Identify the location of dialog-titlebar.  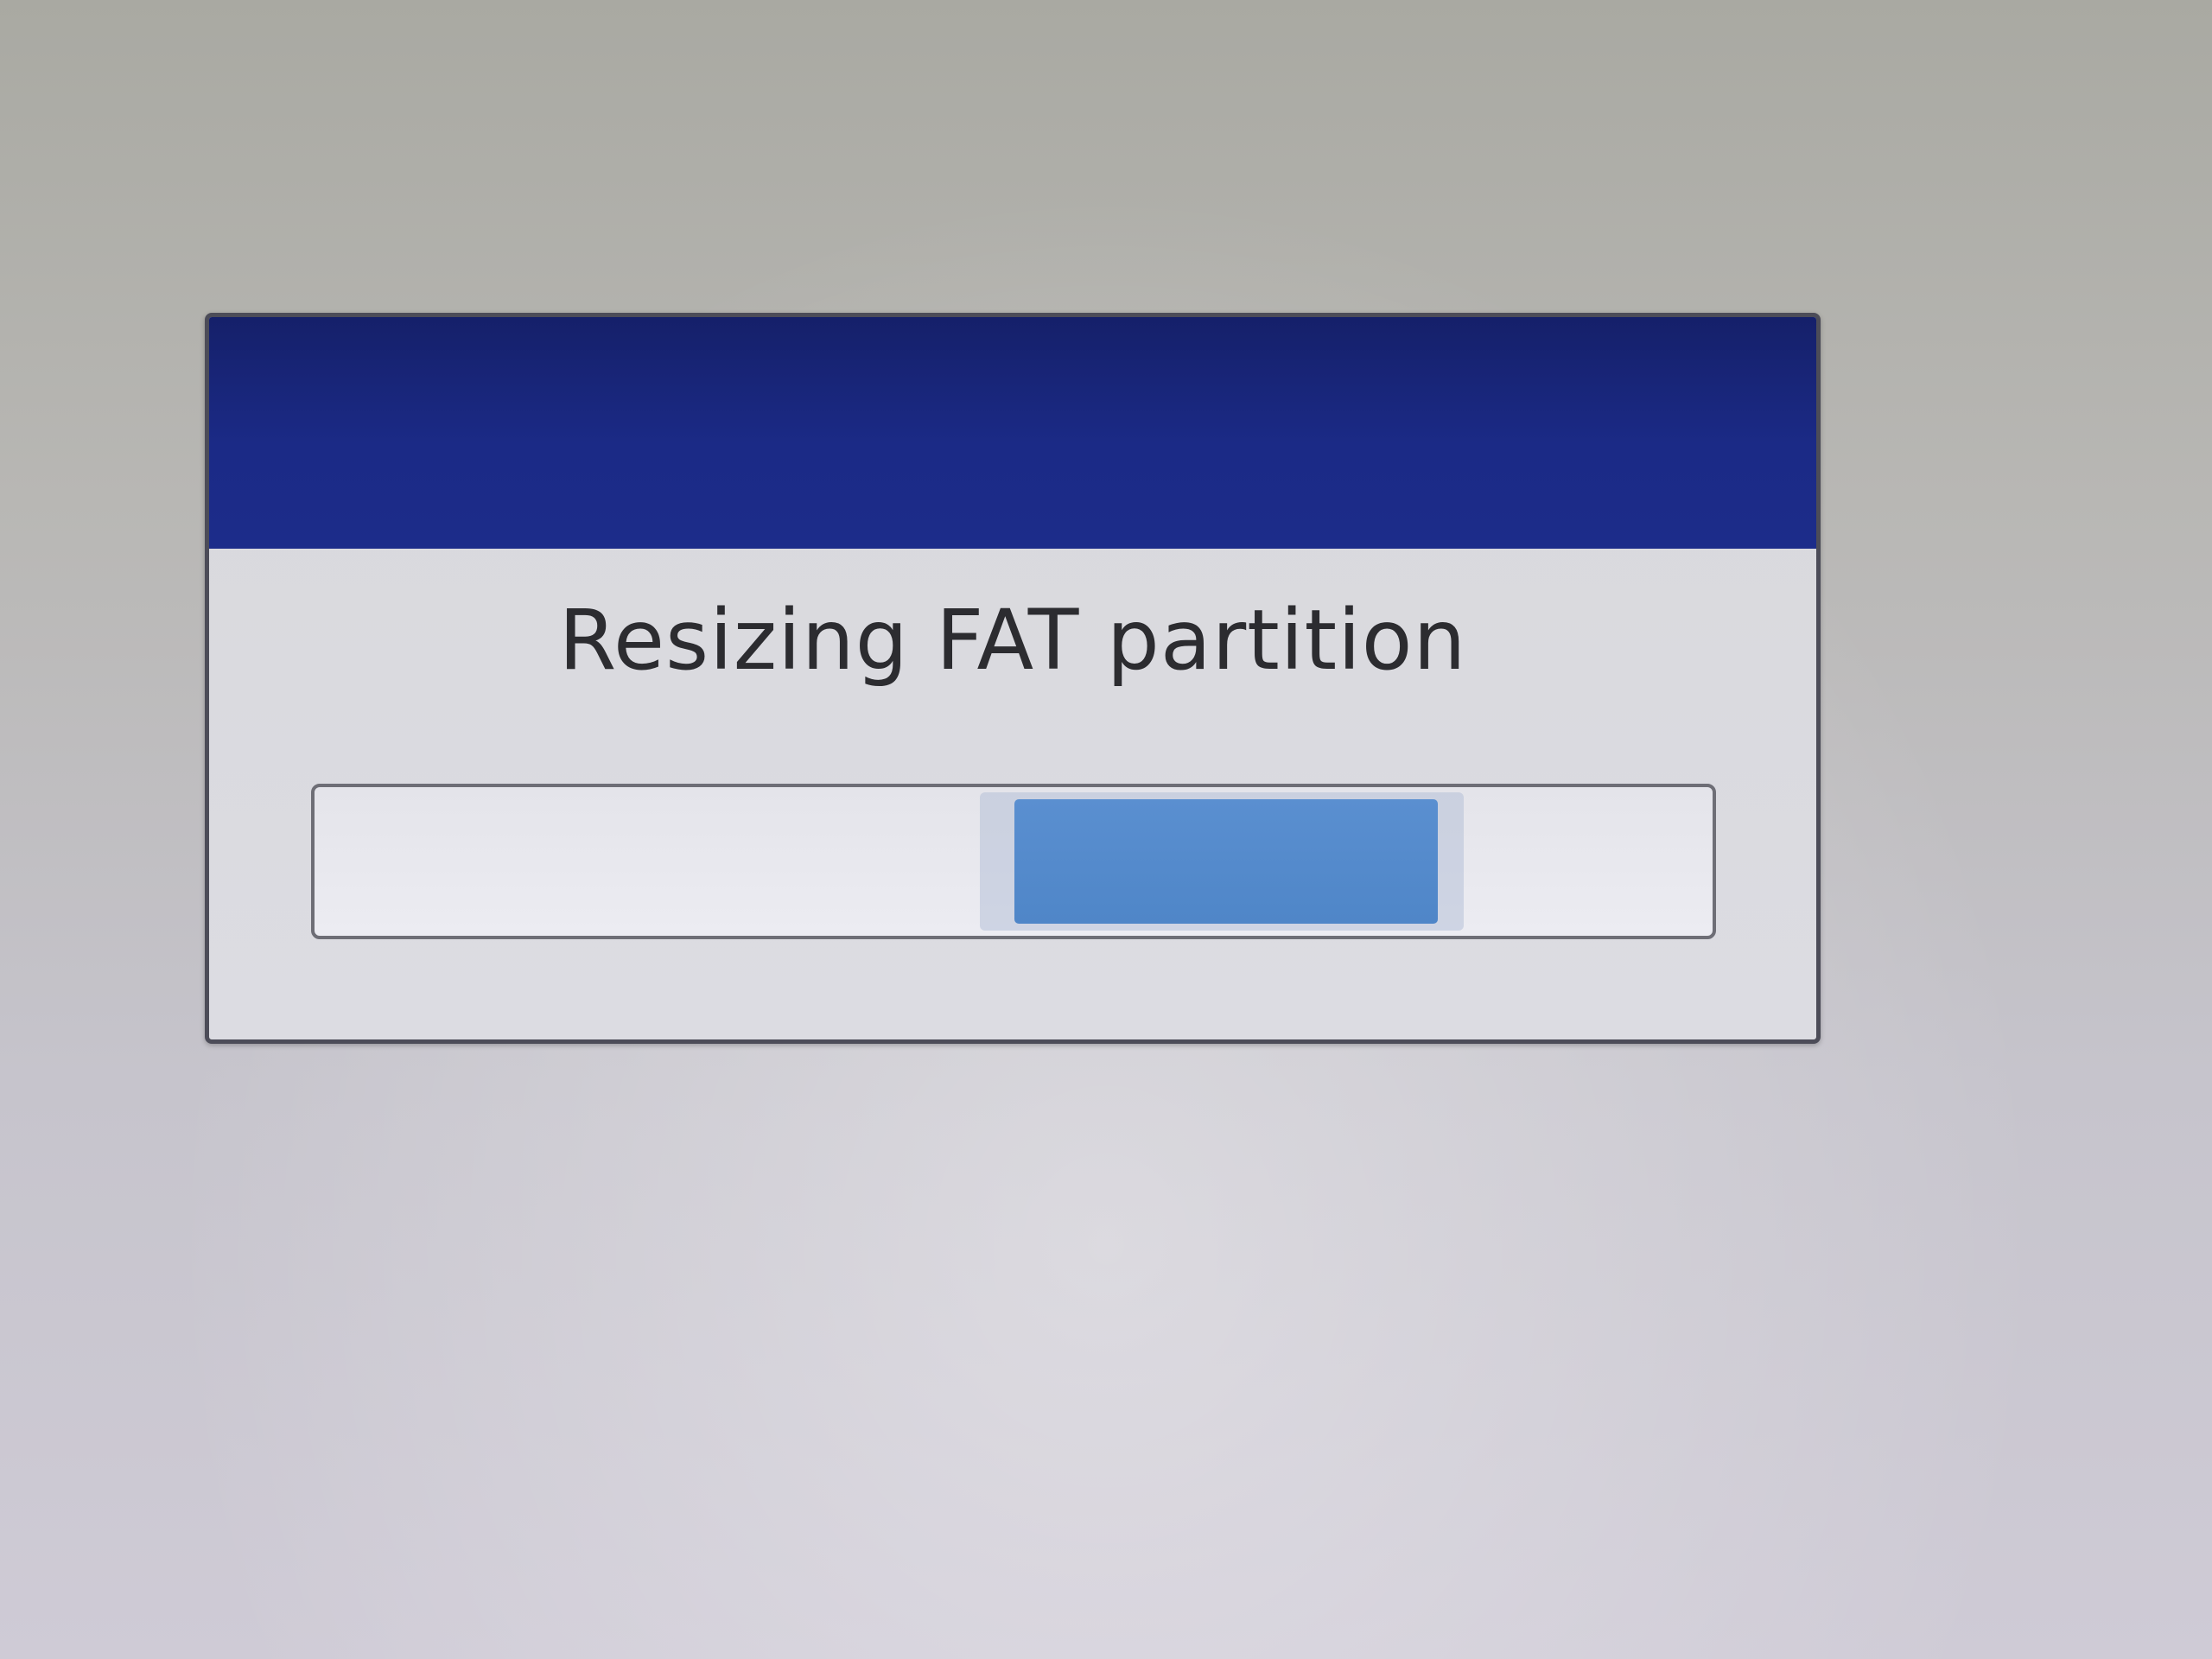
(1013, 433).